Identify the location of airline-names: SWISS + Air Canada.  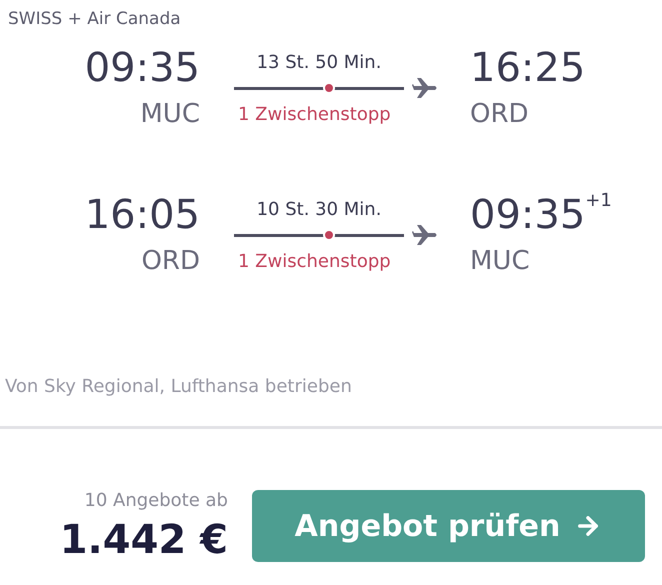
(94, 19).